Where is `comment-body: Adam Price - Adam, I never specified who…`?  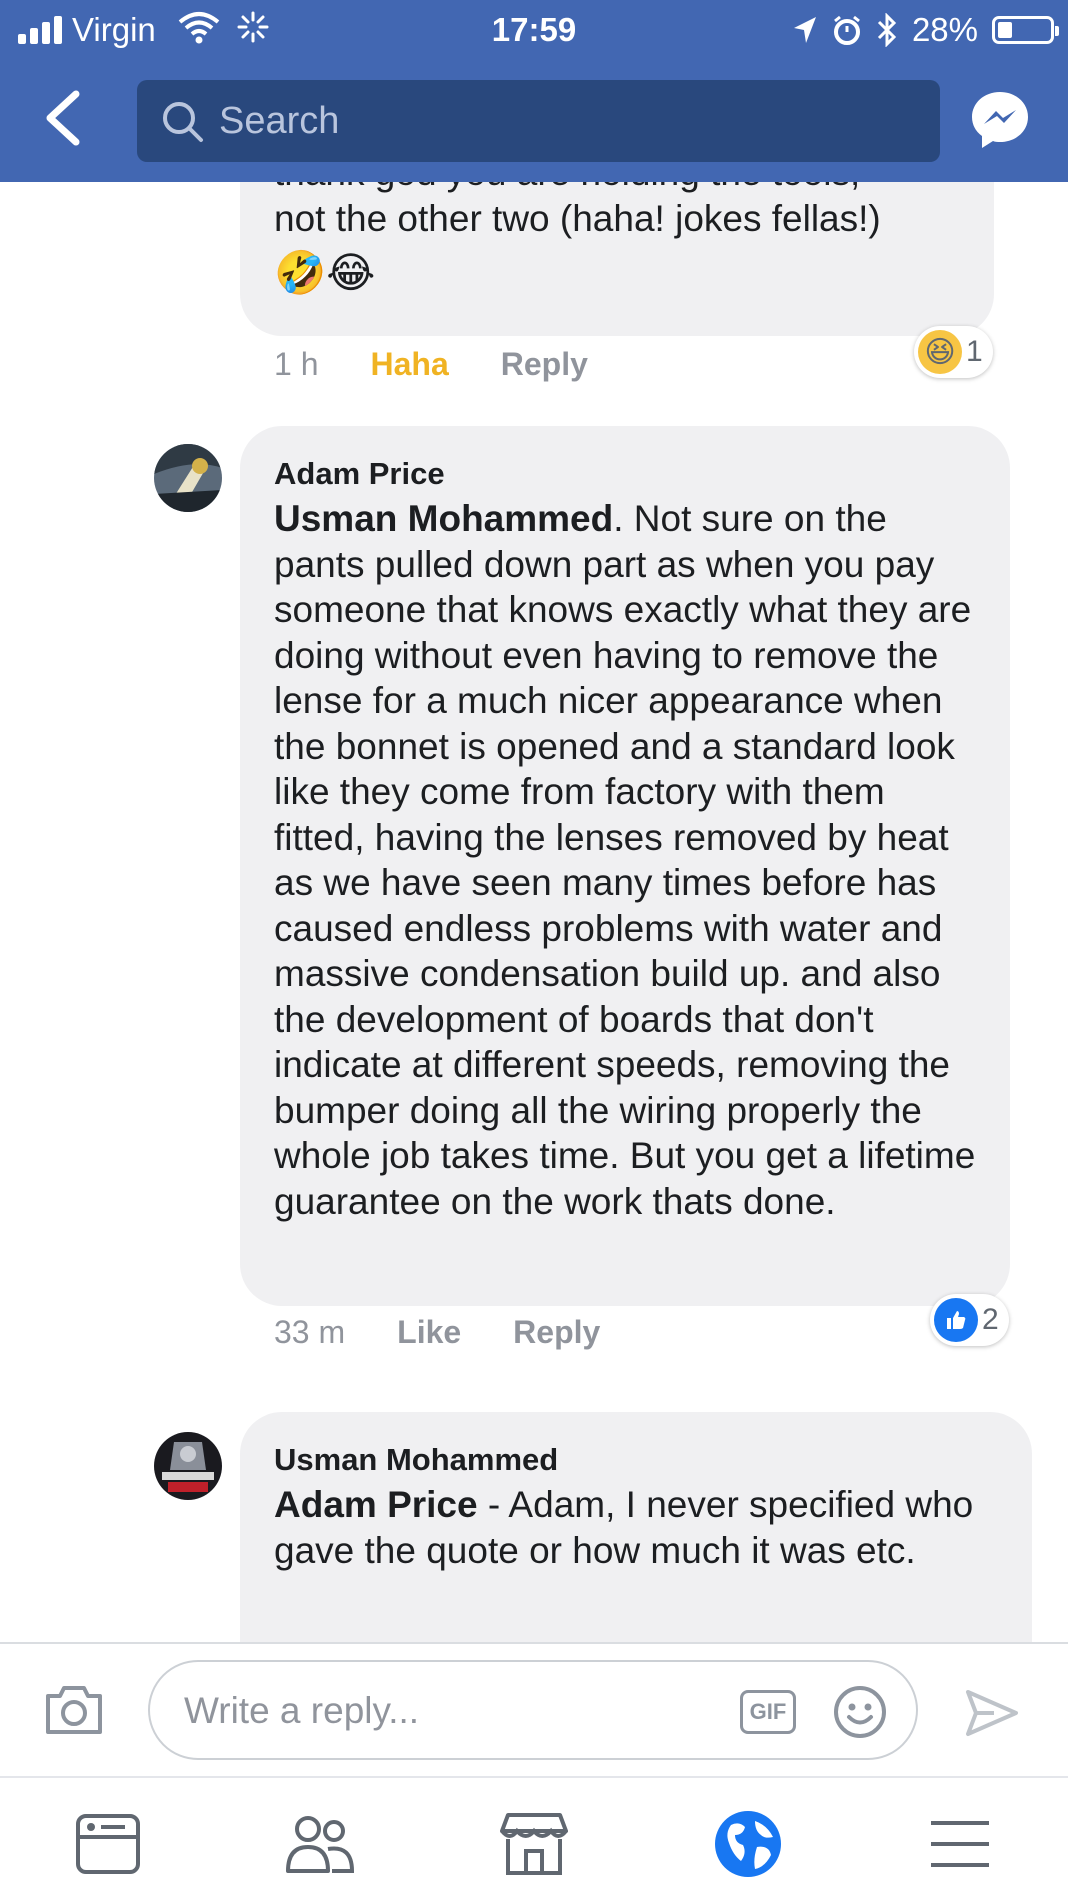 comment-body: Adam Price - Adam, I never specified who… is located at coordinates (636, 1527).